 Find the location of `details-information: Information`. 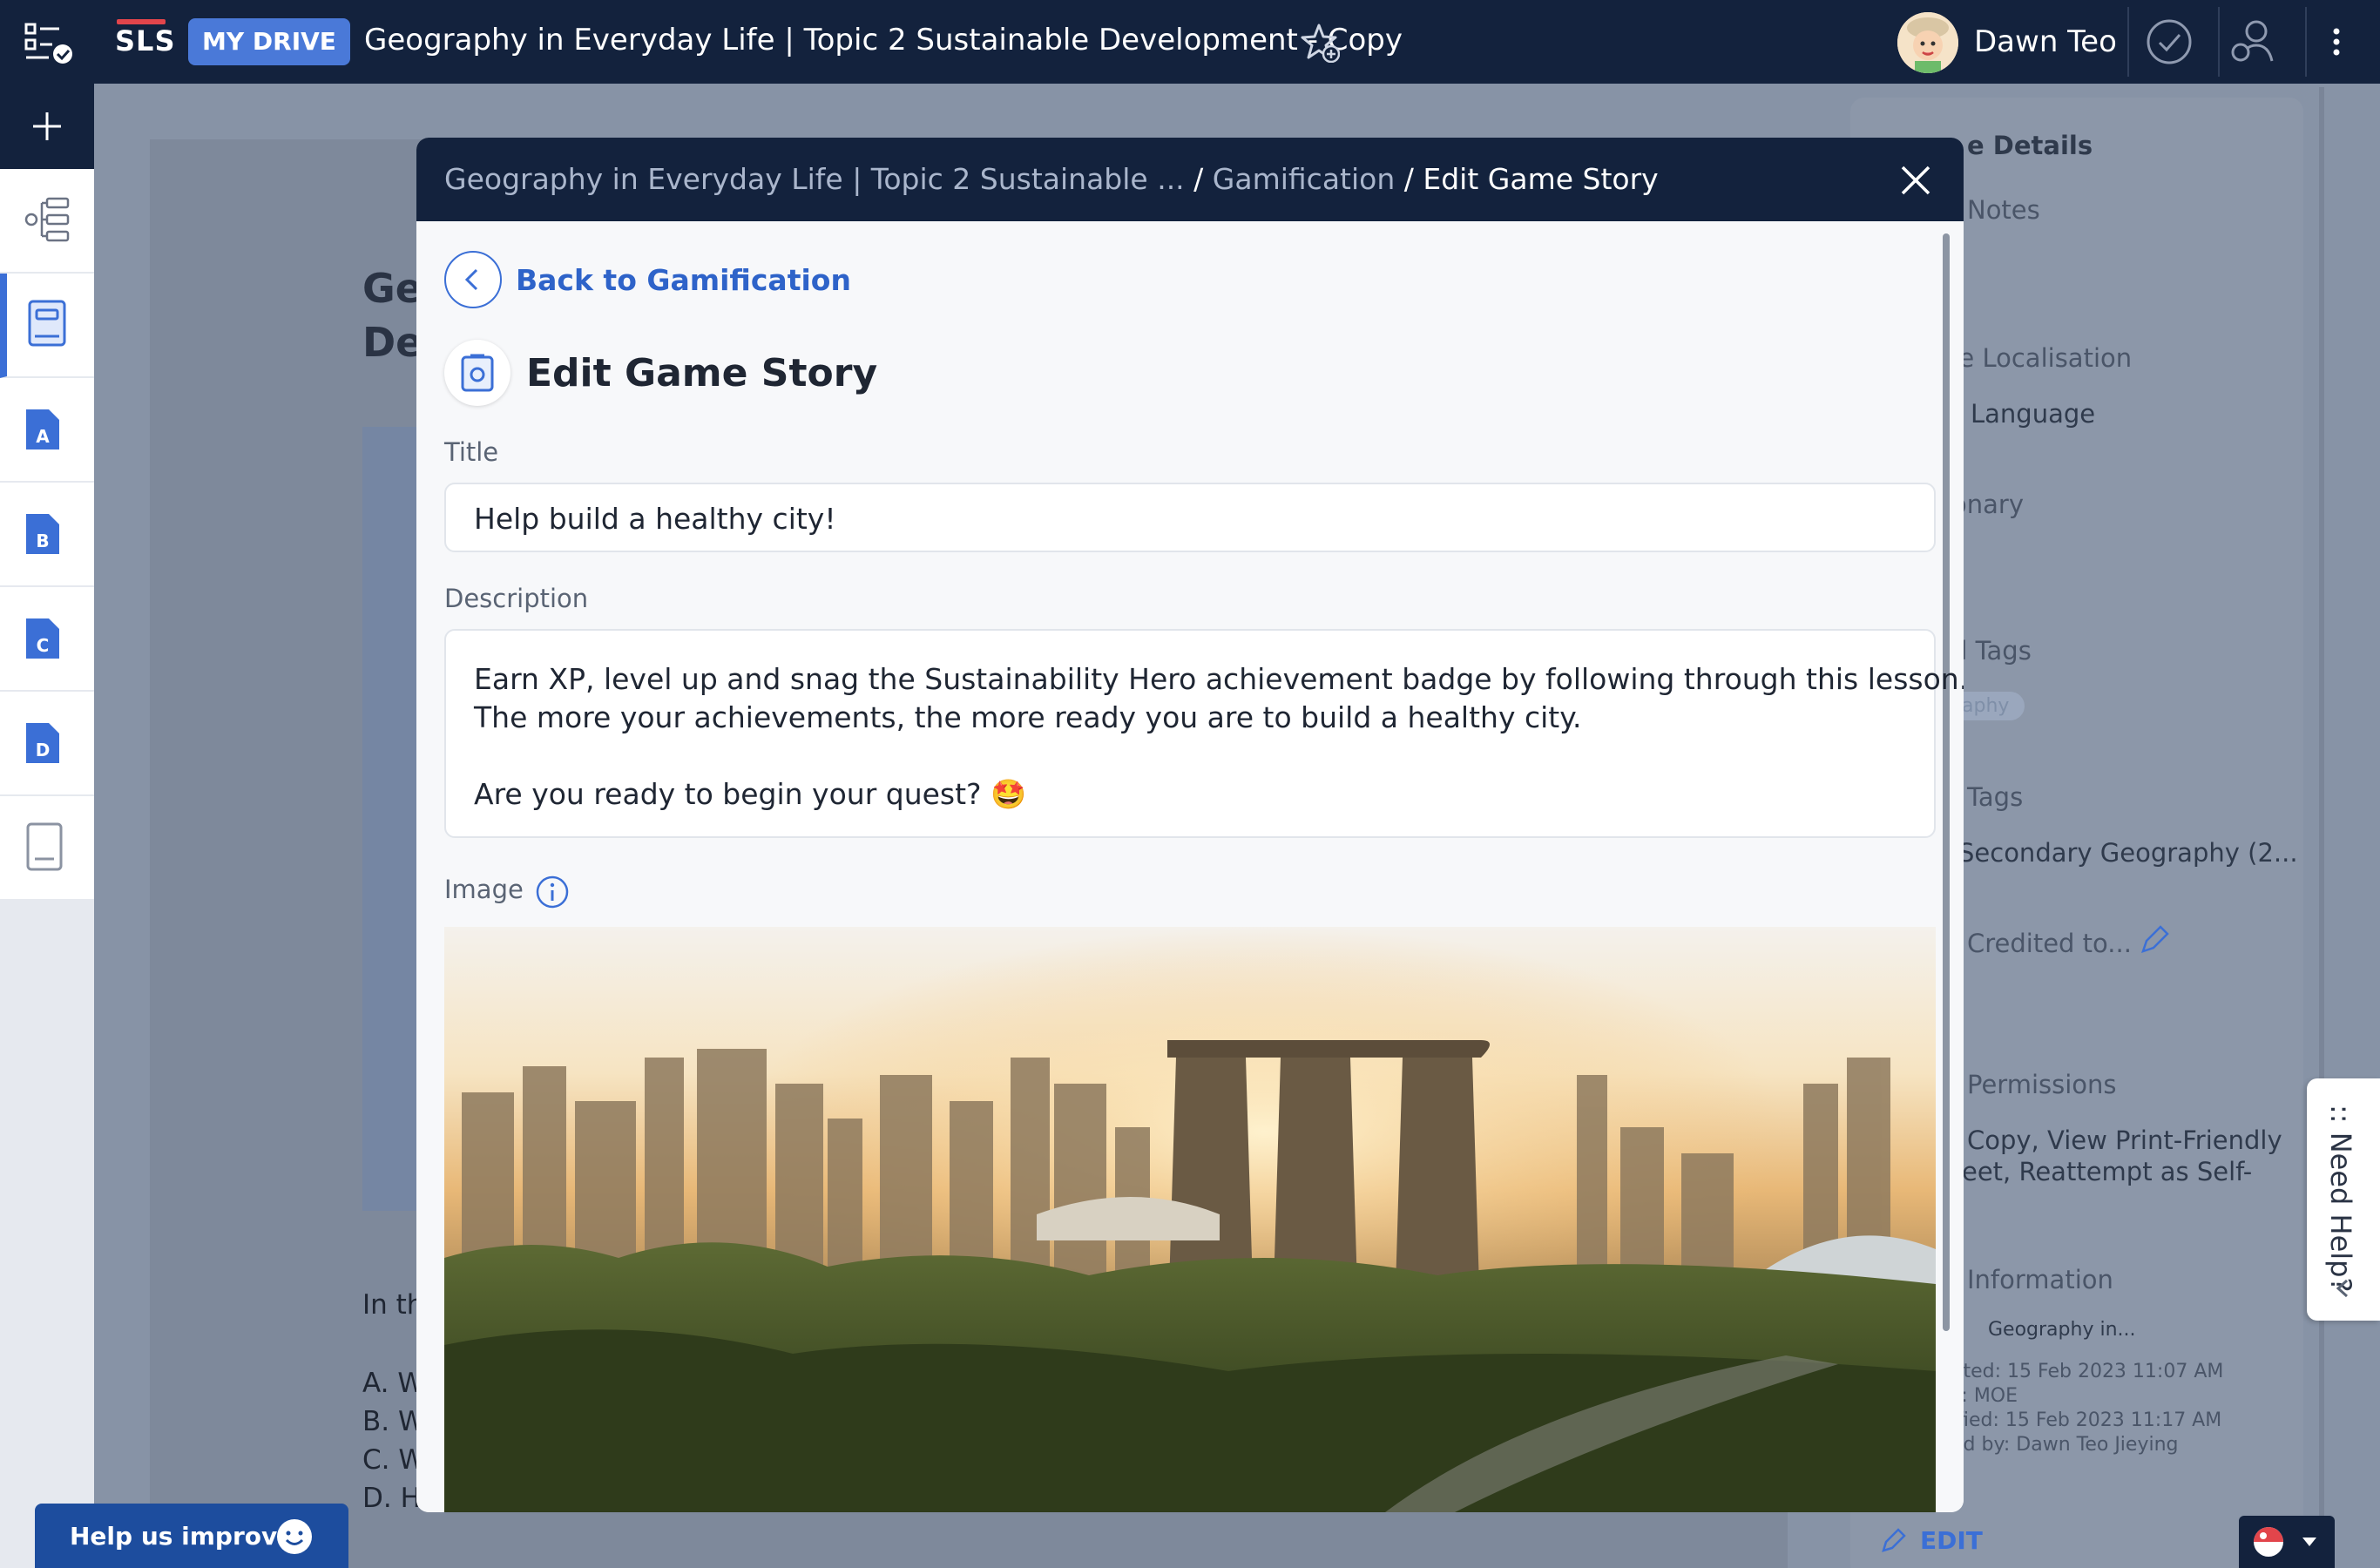

details-information: Information is located at coordinates (2040, 1280).